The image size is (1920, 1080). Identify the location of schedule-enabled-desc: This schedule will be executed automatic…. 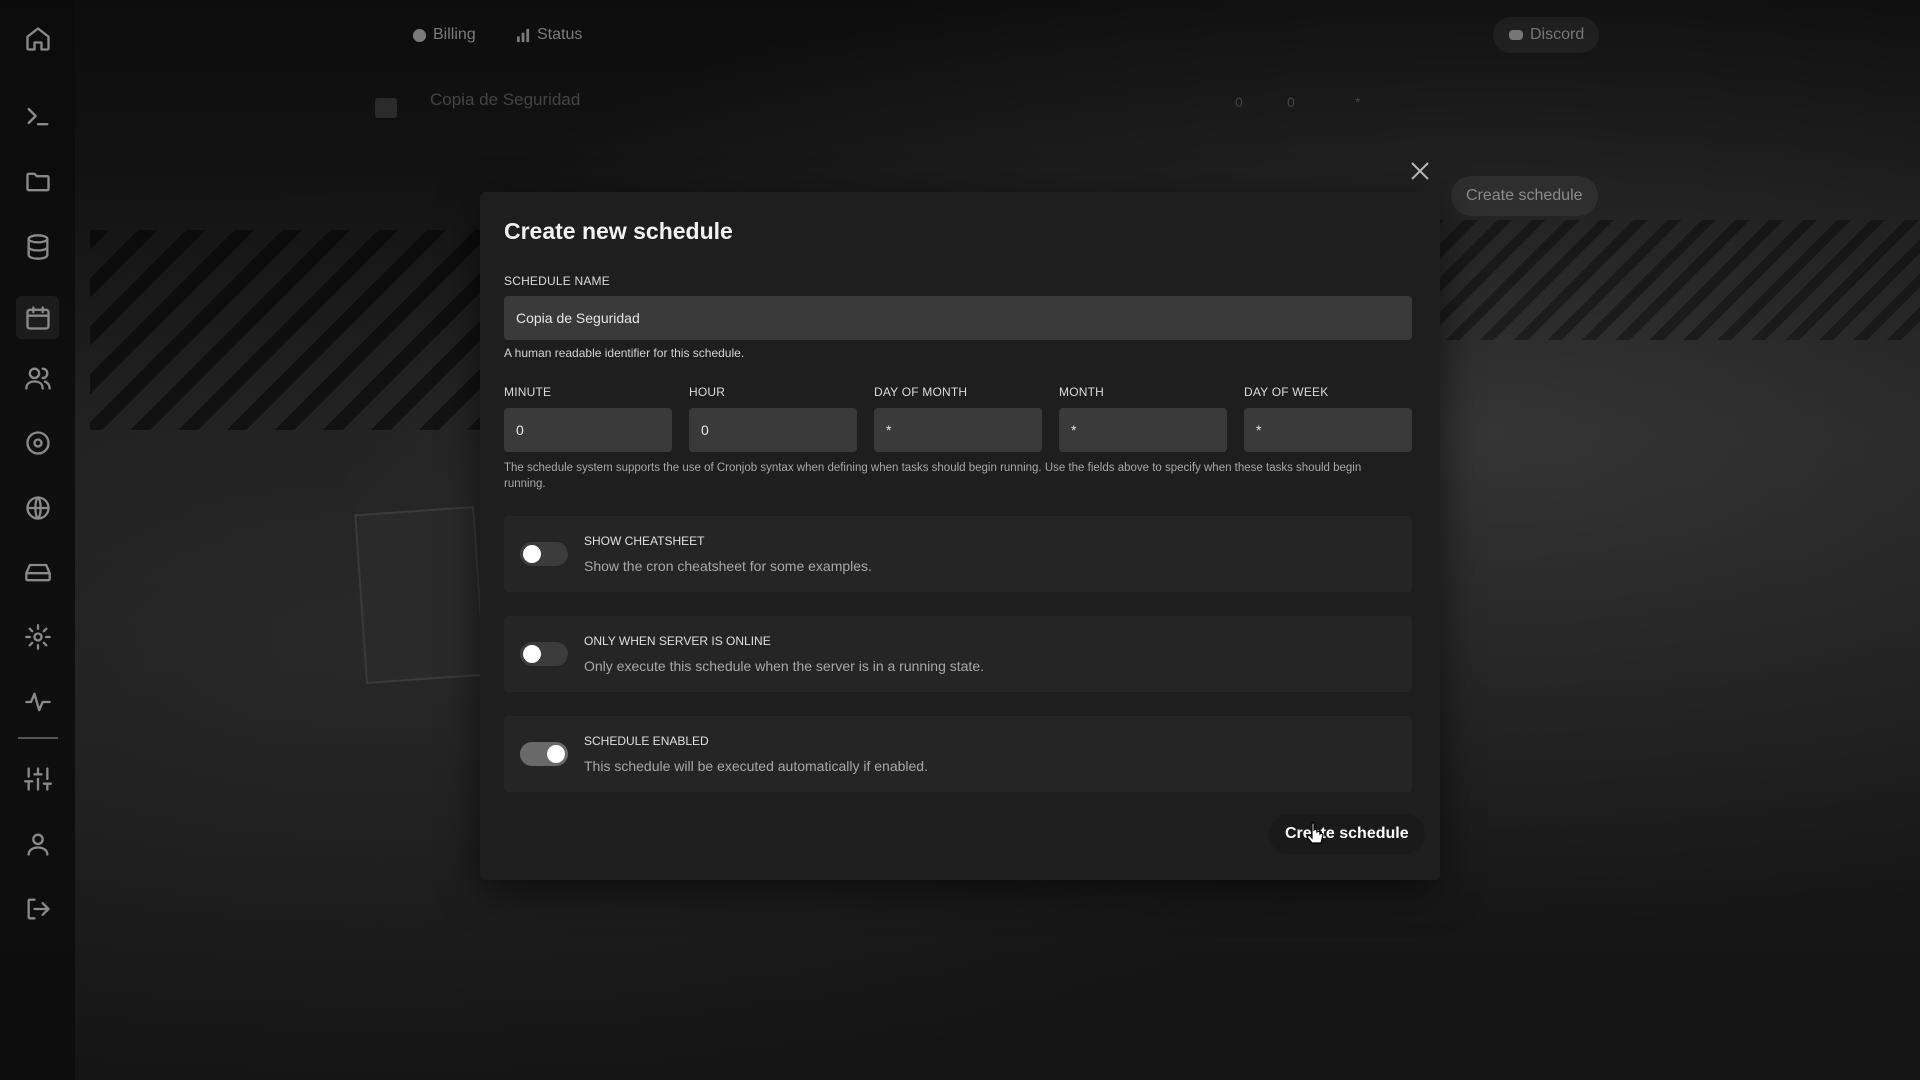
(756, 766).